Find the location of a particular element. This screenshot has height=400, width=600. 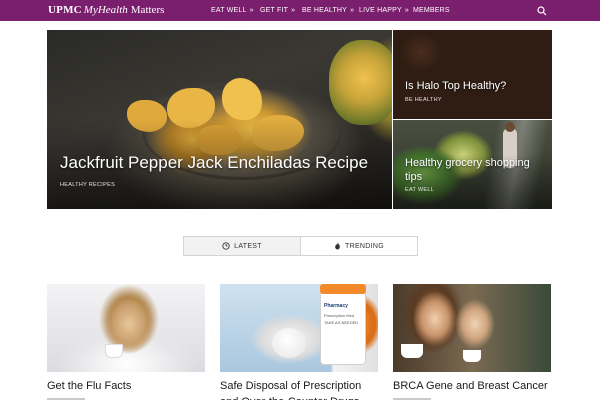

article-image-flu is located at coordinates (126, 328).